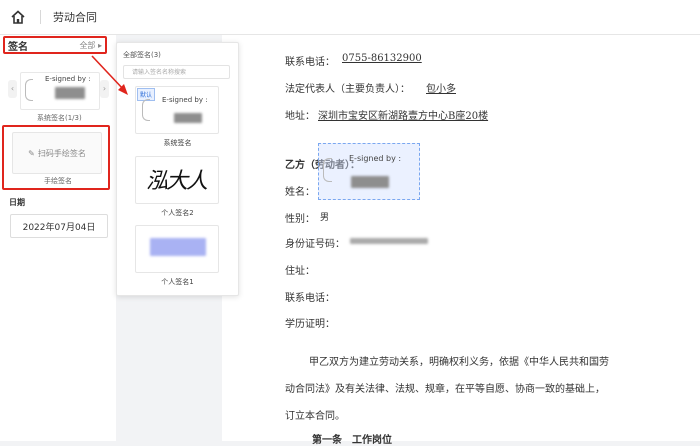 The height and width of the screenshot is (446, 700). What do you see at coordinates (109, 75) in the screenshot?
I see `annotation-arrow` at bounding box center [109, 75].